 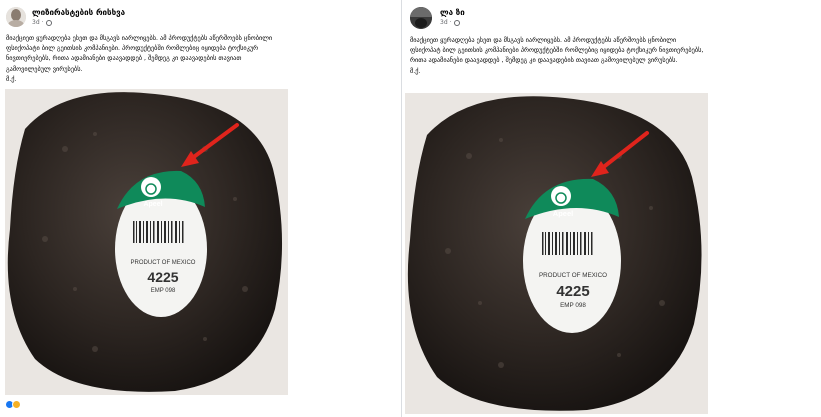 I want to click on sad-reaction-icon, so click(x=16, y=404).